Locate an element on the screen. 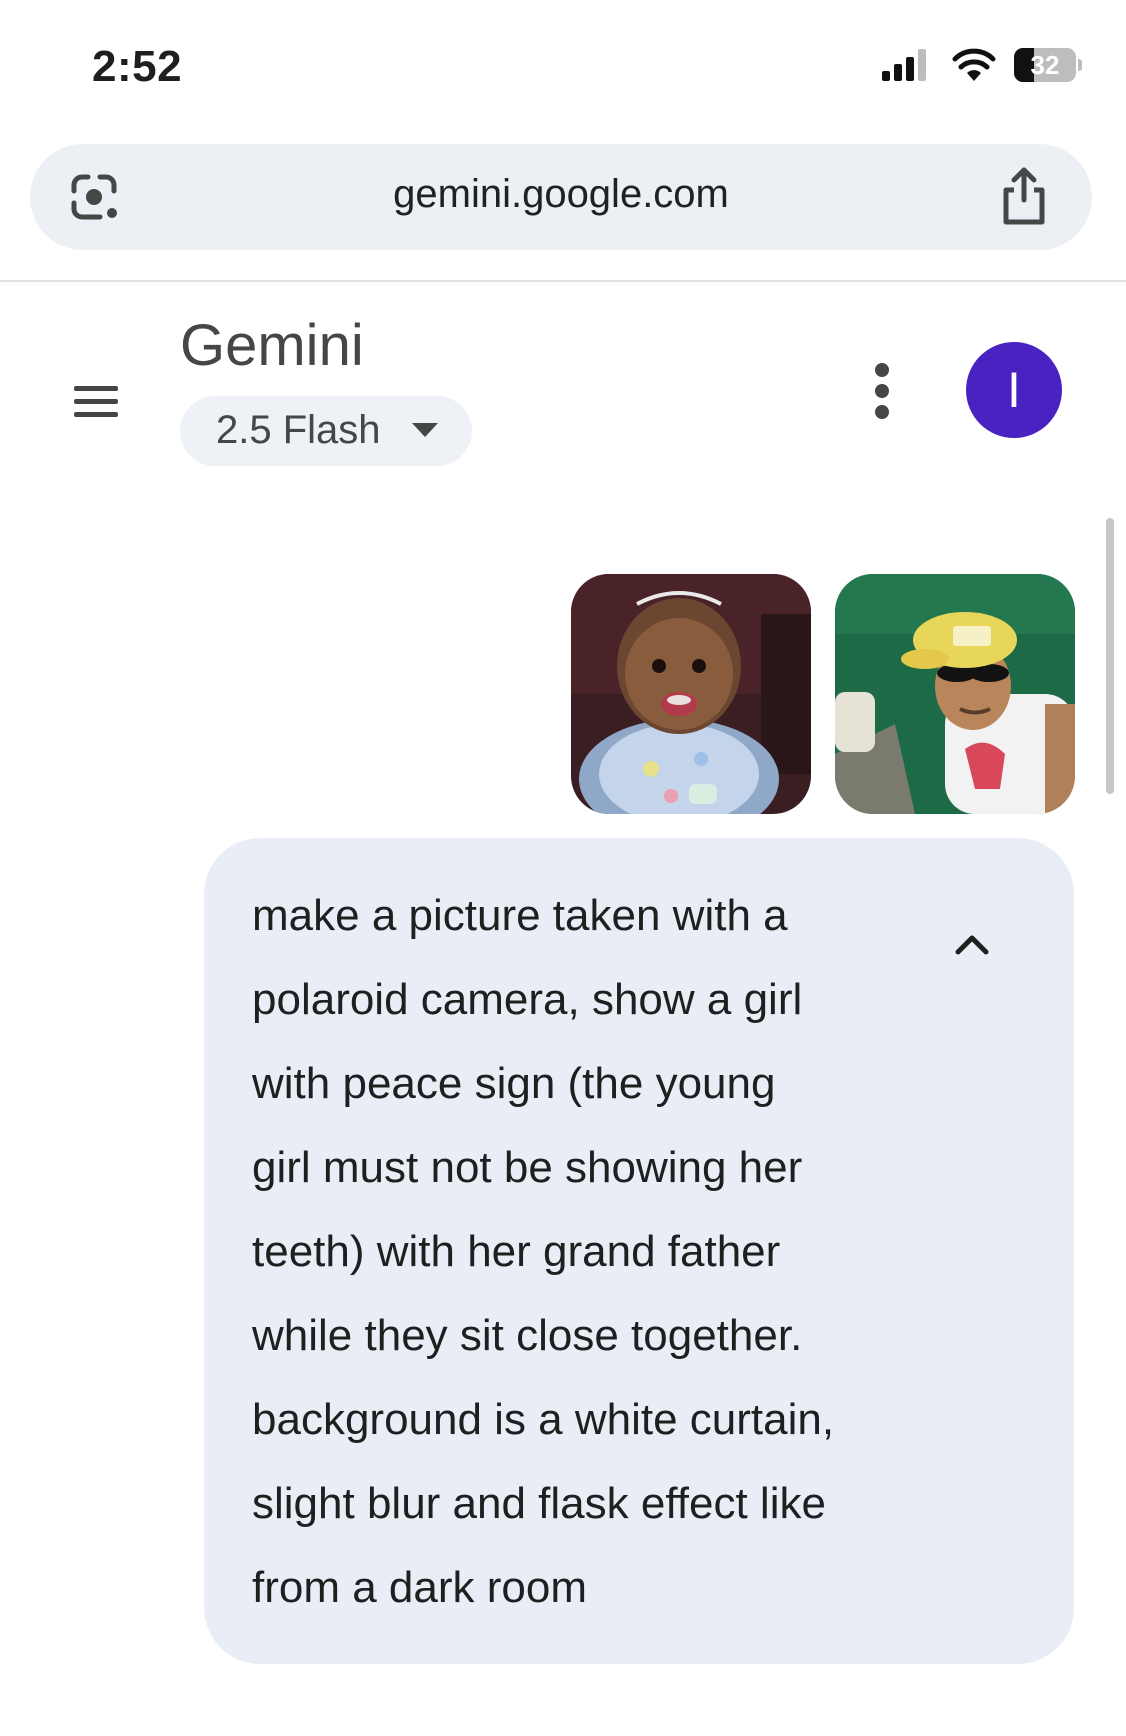 The image size is (1126, 1736). battery-level: 32 is located at coordinates (1045, 64).